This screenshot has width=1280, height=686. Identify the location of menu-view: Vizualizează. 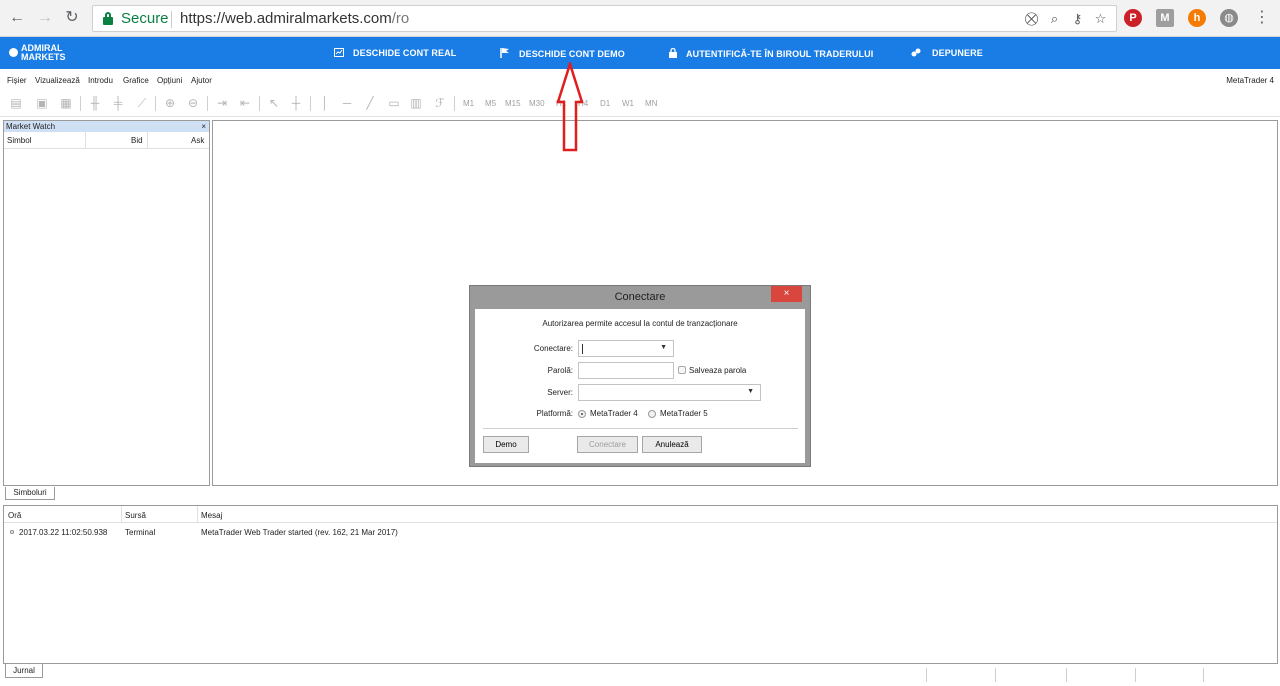
(57, 80).